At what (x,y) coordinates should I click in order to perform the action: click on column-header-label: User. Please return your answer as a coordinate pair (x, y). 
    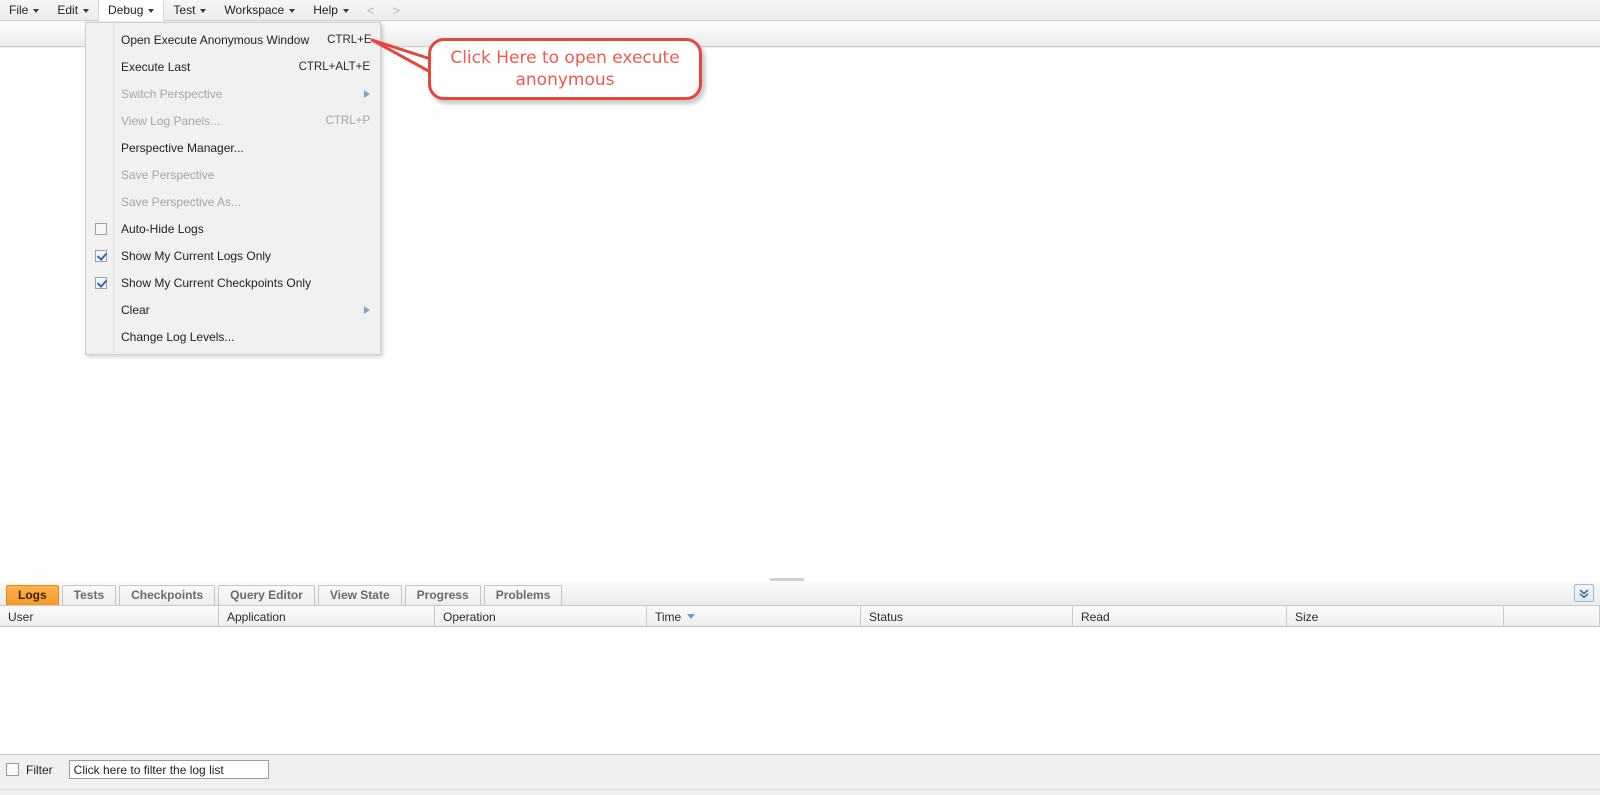
    Looking at the image, I should click on (21, 616).